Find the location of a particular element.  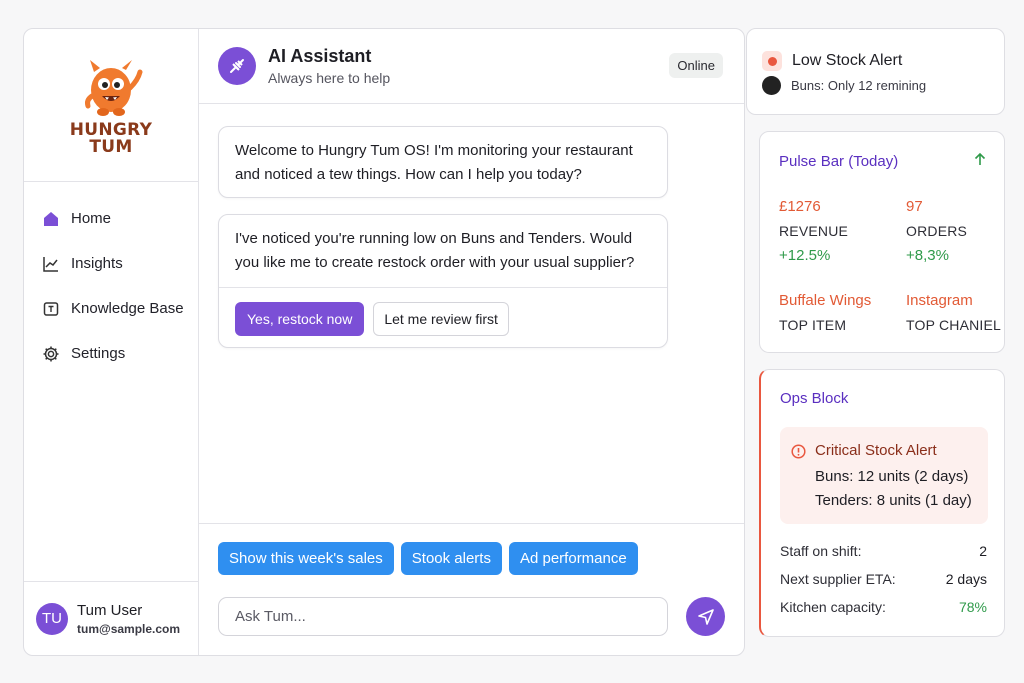

sidebar-item-insights: Insights is located at coordinates (111, 263).